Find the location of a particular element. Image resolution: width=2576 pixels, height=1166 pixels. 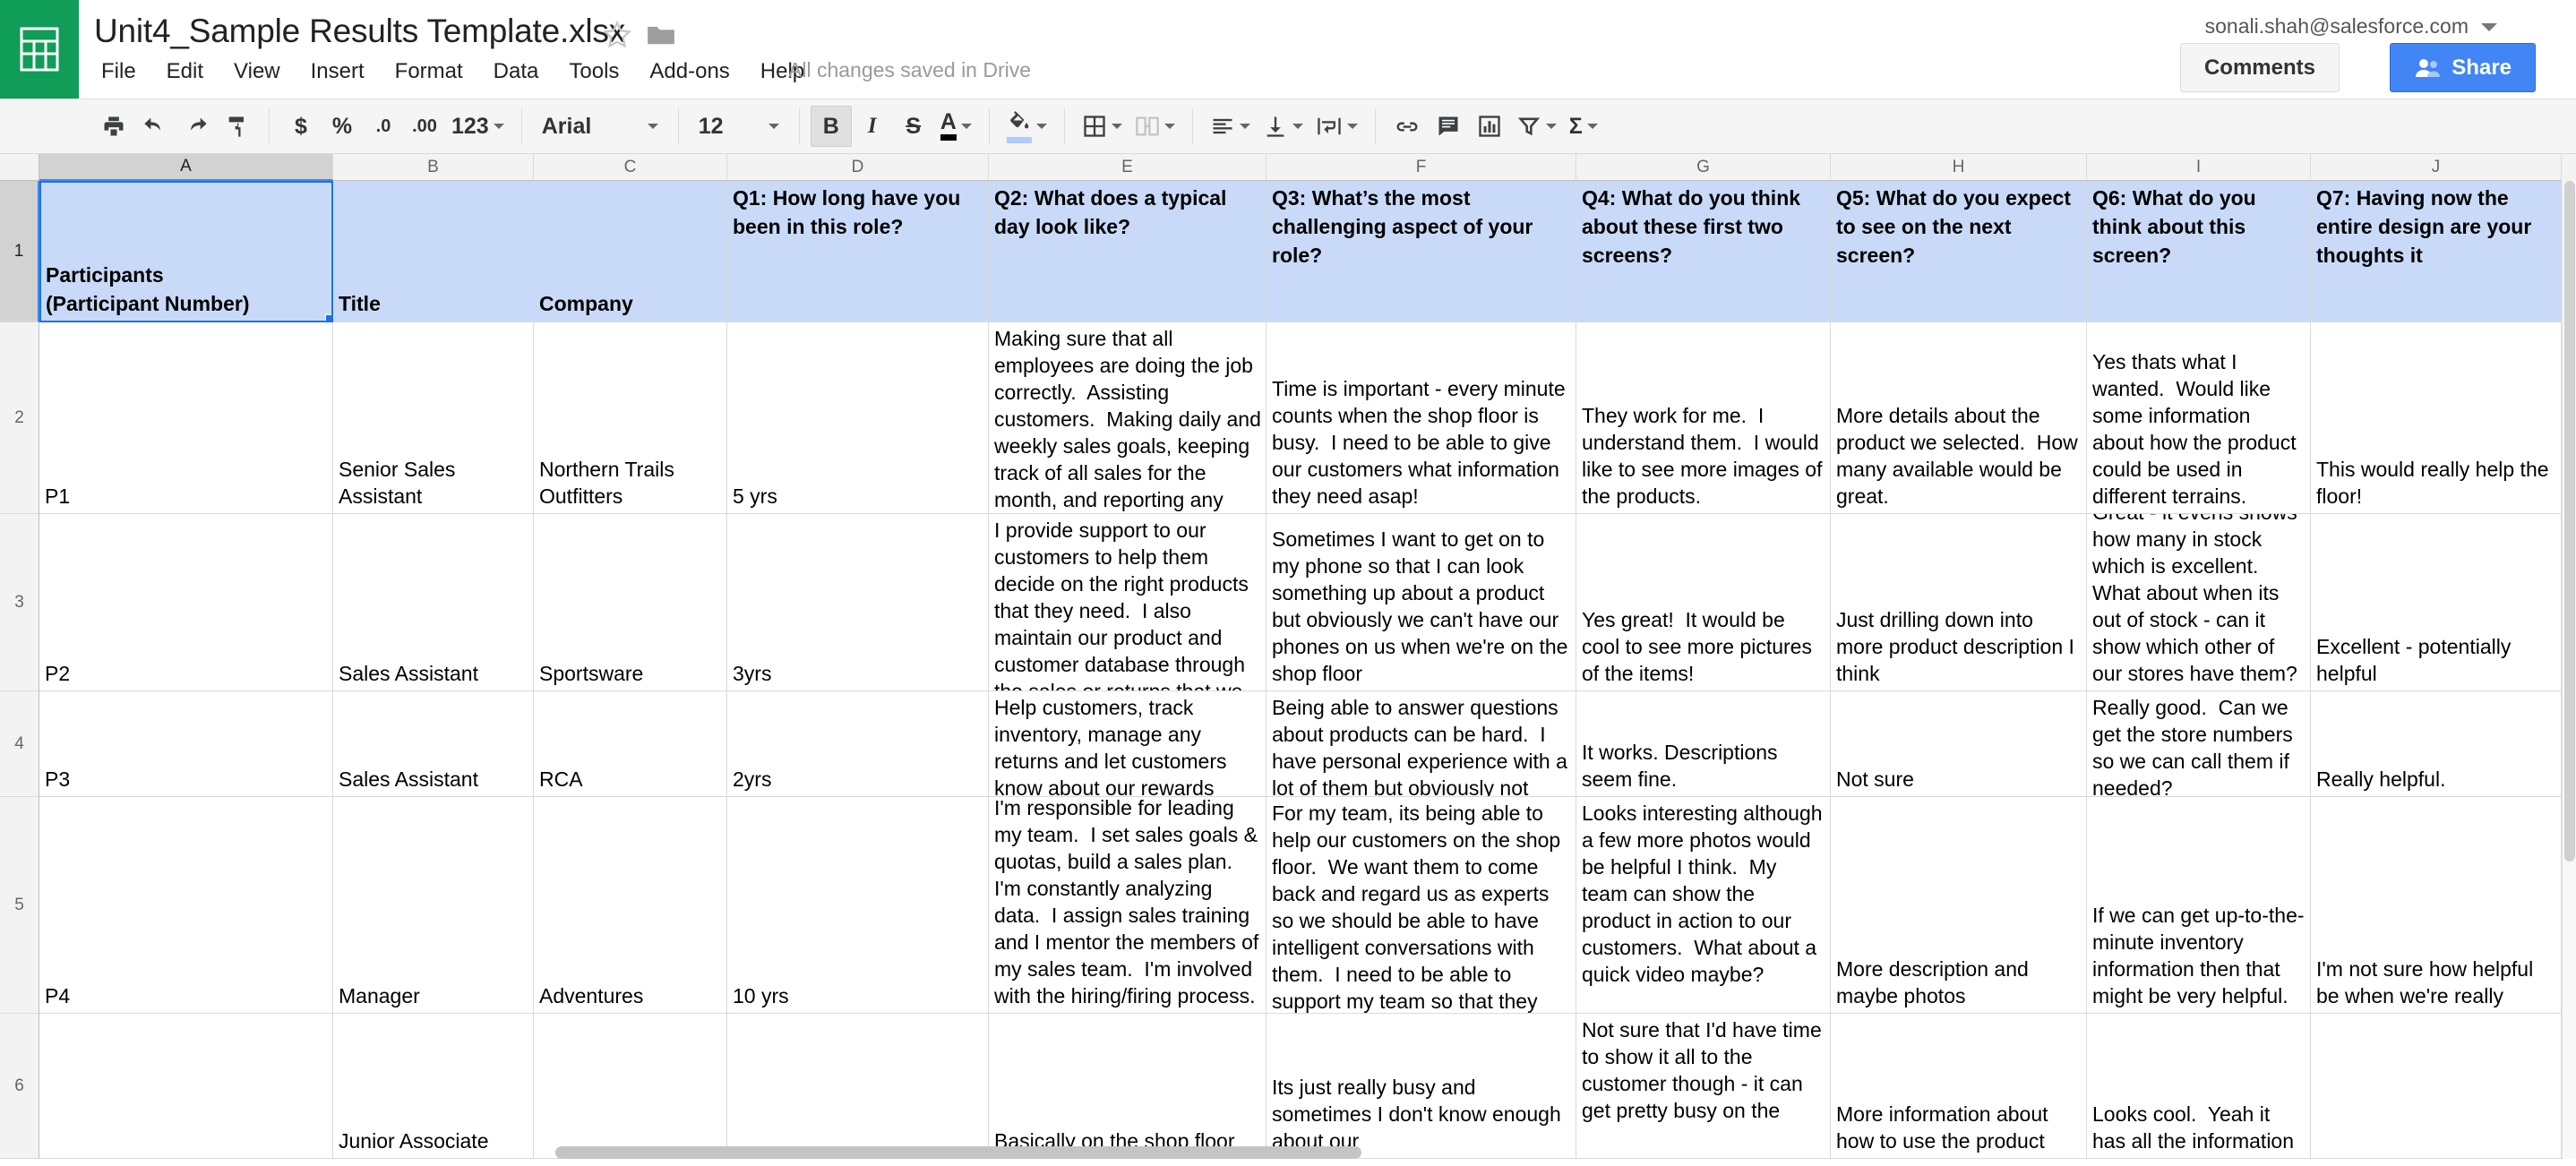

star-icon is located at coordinates (617, 35).